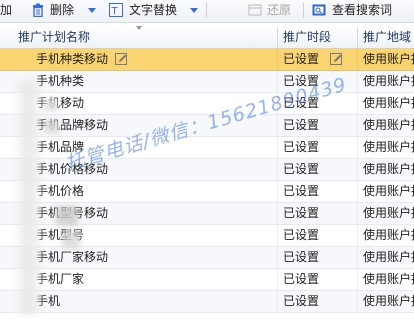 Image resolution: width=414 pixels, height=319 pixels. I want to click on table-row: 手机价格已设置使用账户推广地域, so click(207, 192).